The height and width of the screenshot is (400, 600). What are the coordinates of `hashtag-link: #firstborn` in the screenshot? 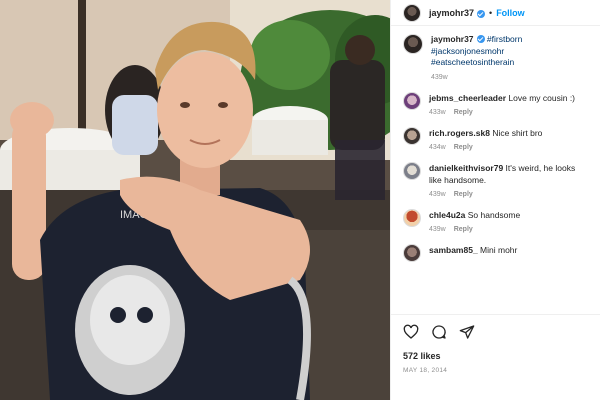 It's located at (504, 39).